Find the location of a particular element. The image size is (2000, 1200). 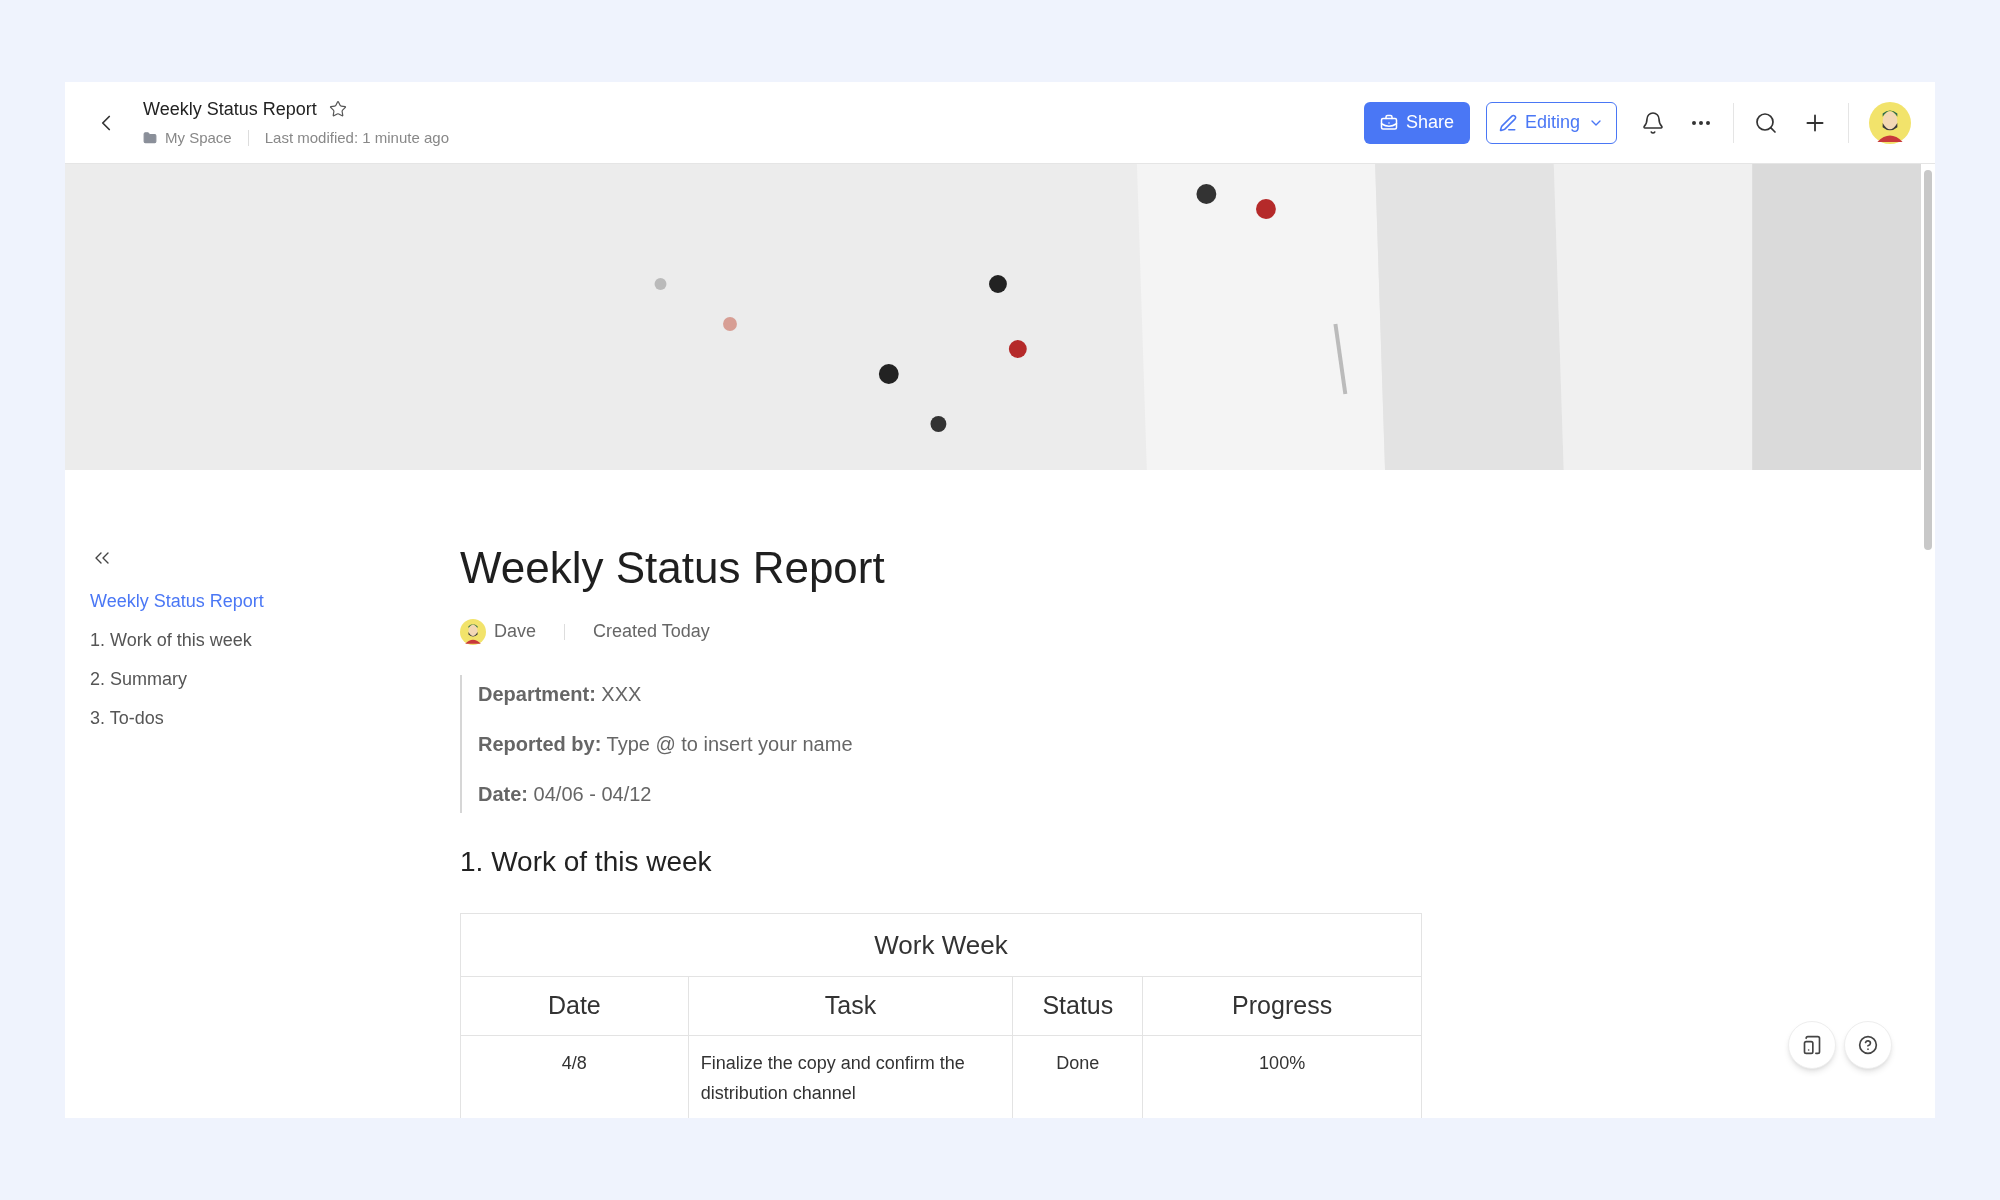

column-header: Progress is located at coordinates (1282, 1006).